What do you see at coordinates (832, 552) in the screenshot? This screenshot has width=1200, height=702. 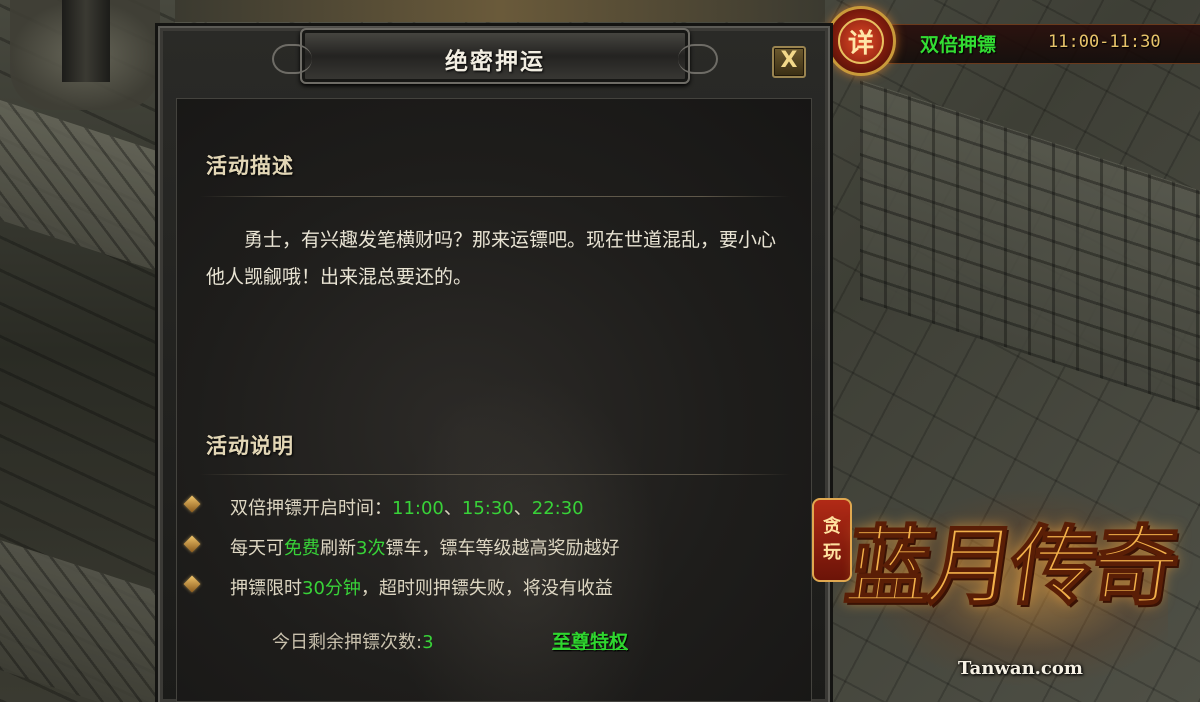 I see `seal-char: 玩` at bounding box center [832, 552].